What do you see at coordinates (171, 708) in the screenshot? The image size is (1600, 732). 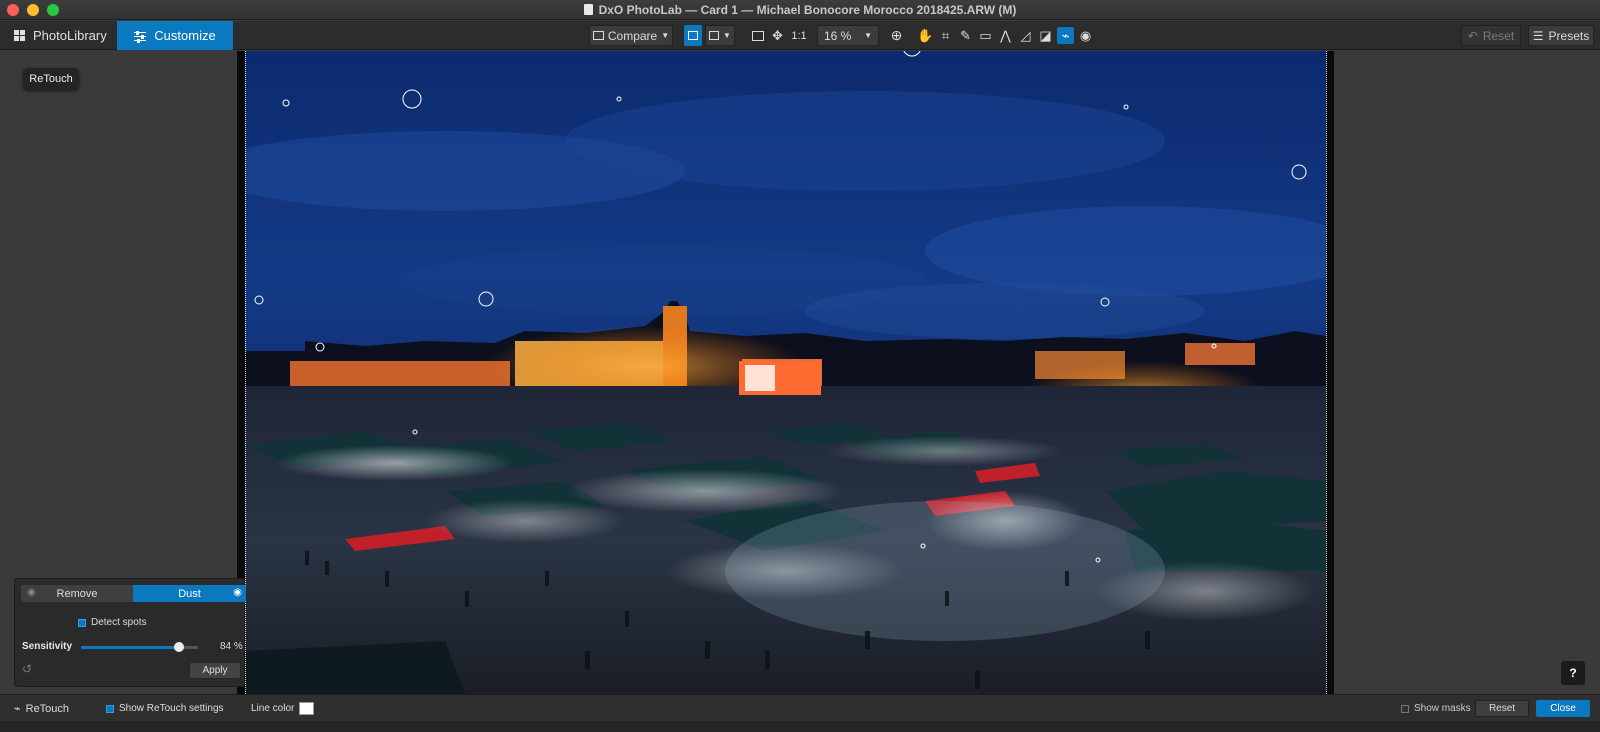 I see `show-retouch-settings-label: Show ReTouch settings` at bounding box center [171, 708].